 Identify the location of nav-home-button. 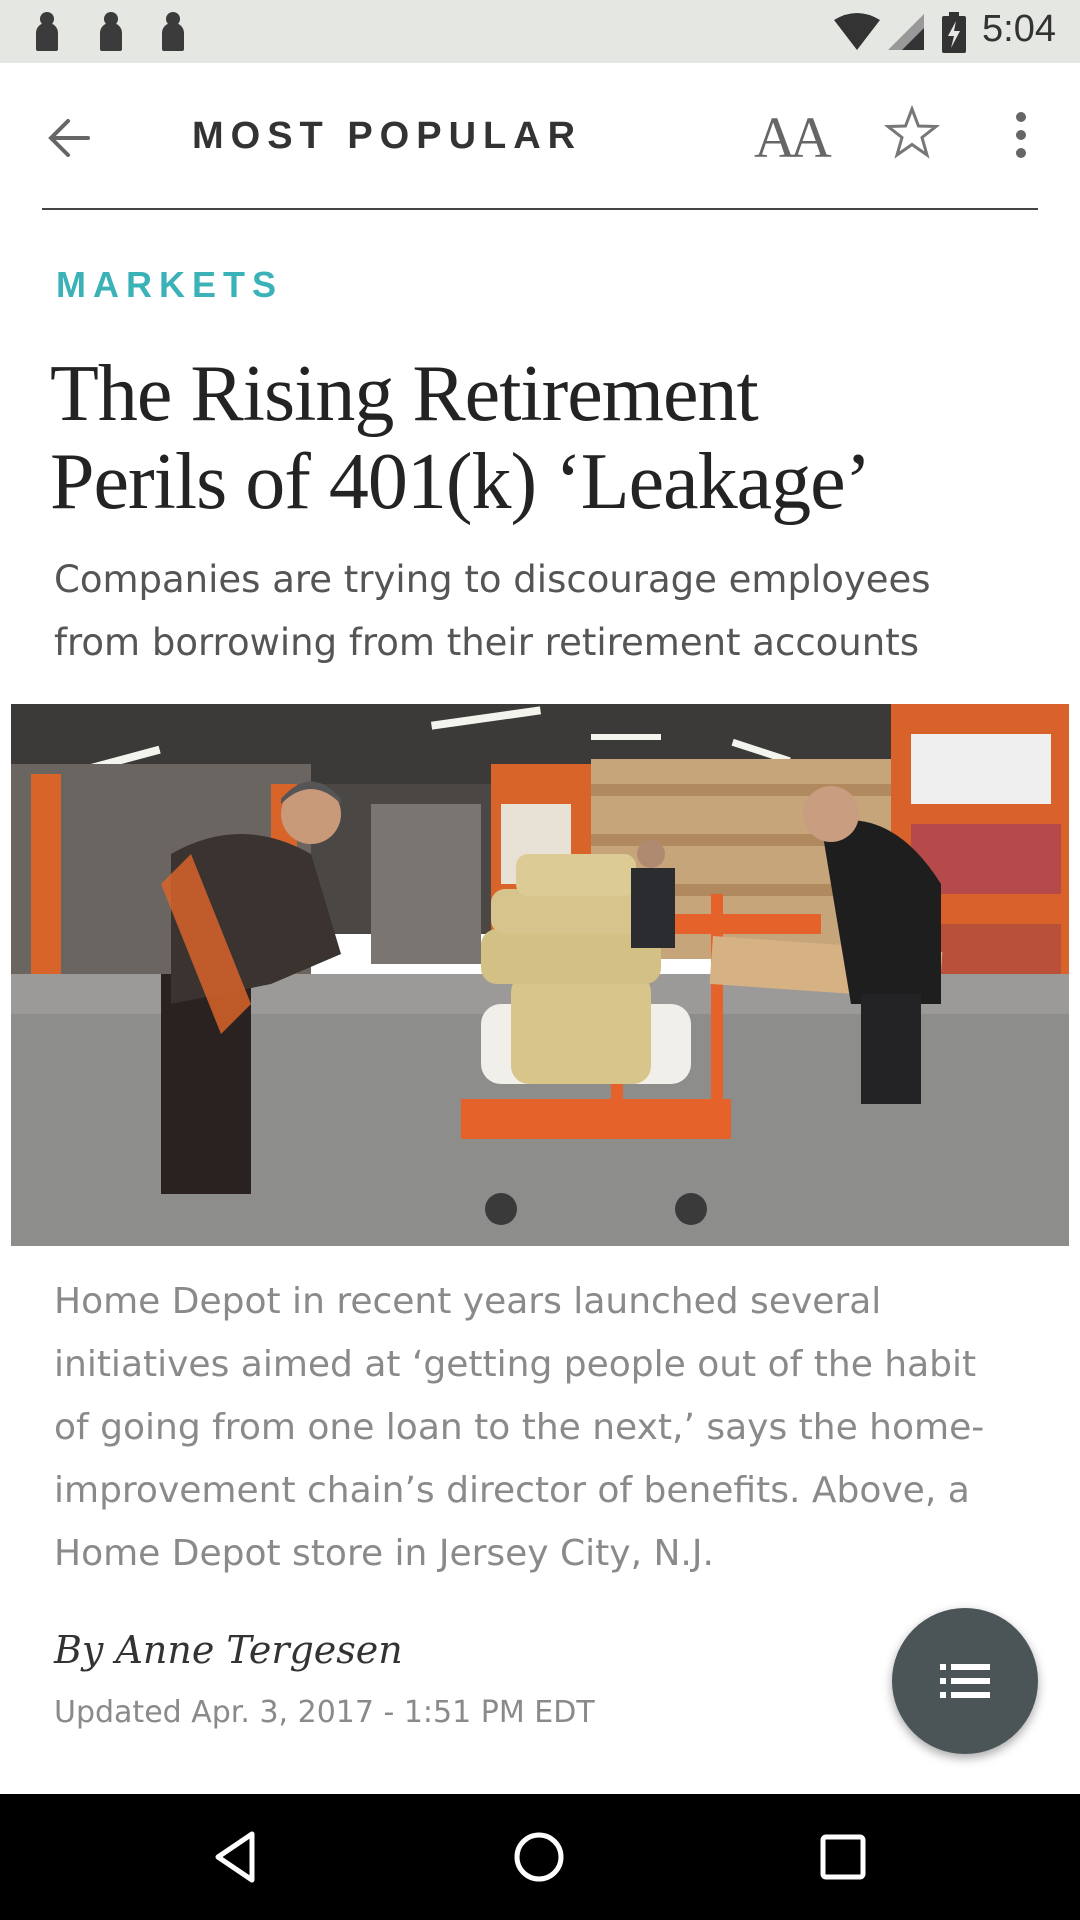
(539, 1857).